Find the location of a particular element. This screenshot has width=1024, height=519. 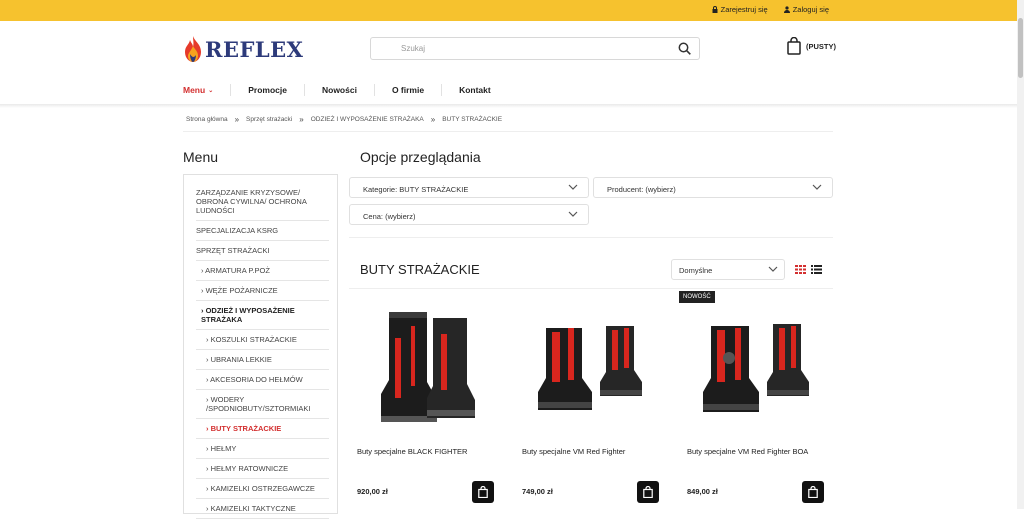

sidebar-item-ubrania: › UBRANIA LEKKIE is located at coordinates (262, 360).